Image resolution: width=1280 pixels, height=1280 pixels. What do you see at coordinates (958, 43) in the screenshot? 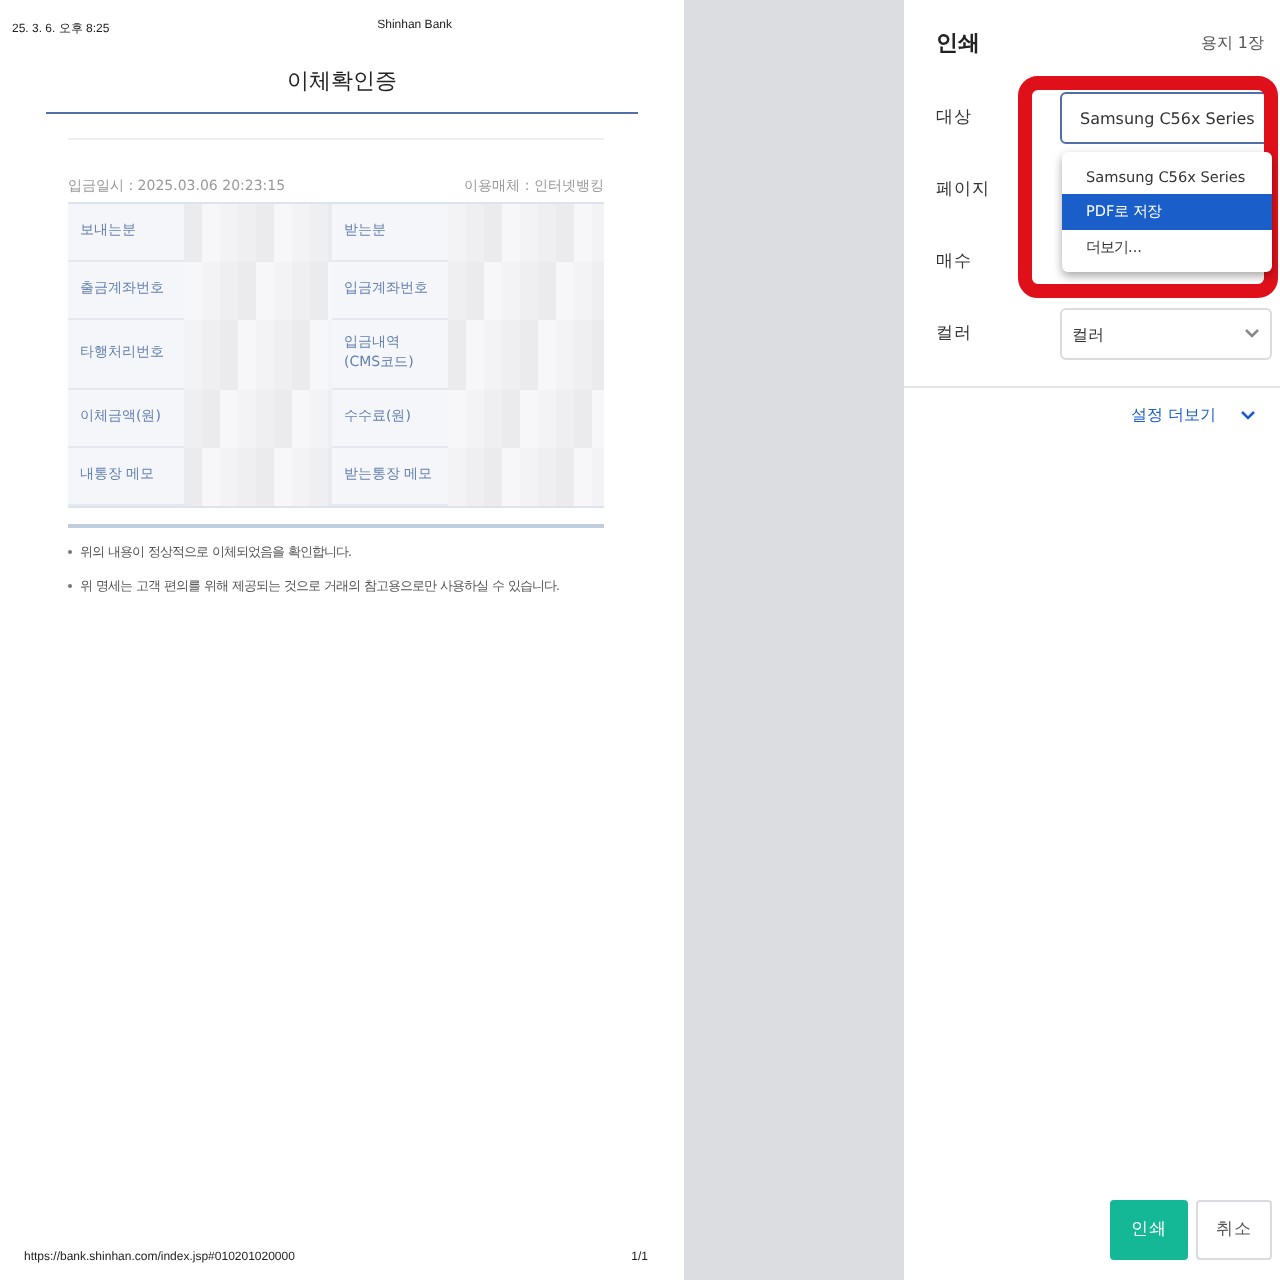
I see `dialog-title: 인쇄` at bounding box center [958, 43].